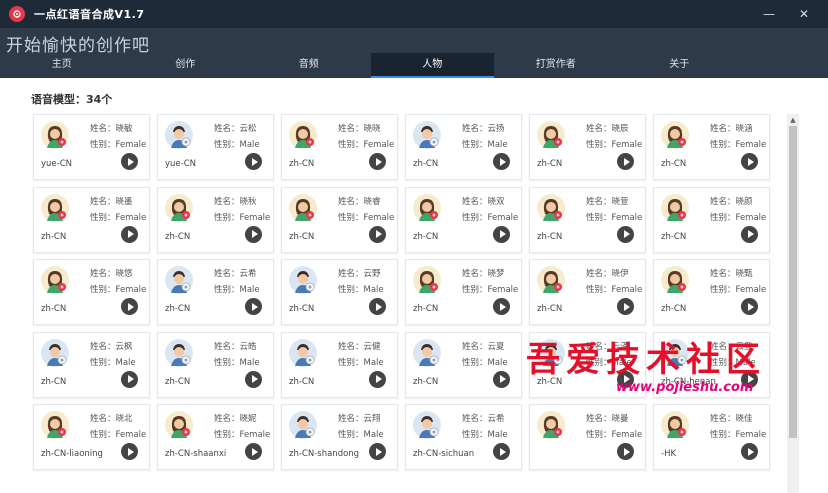 This screenshot has height=493, width=828. I want to click on voice-name: 姓名：晓妮, so click(235, 419).